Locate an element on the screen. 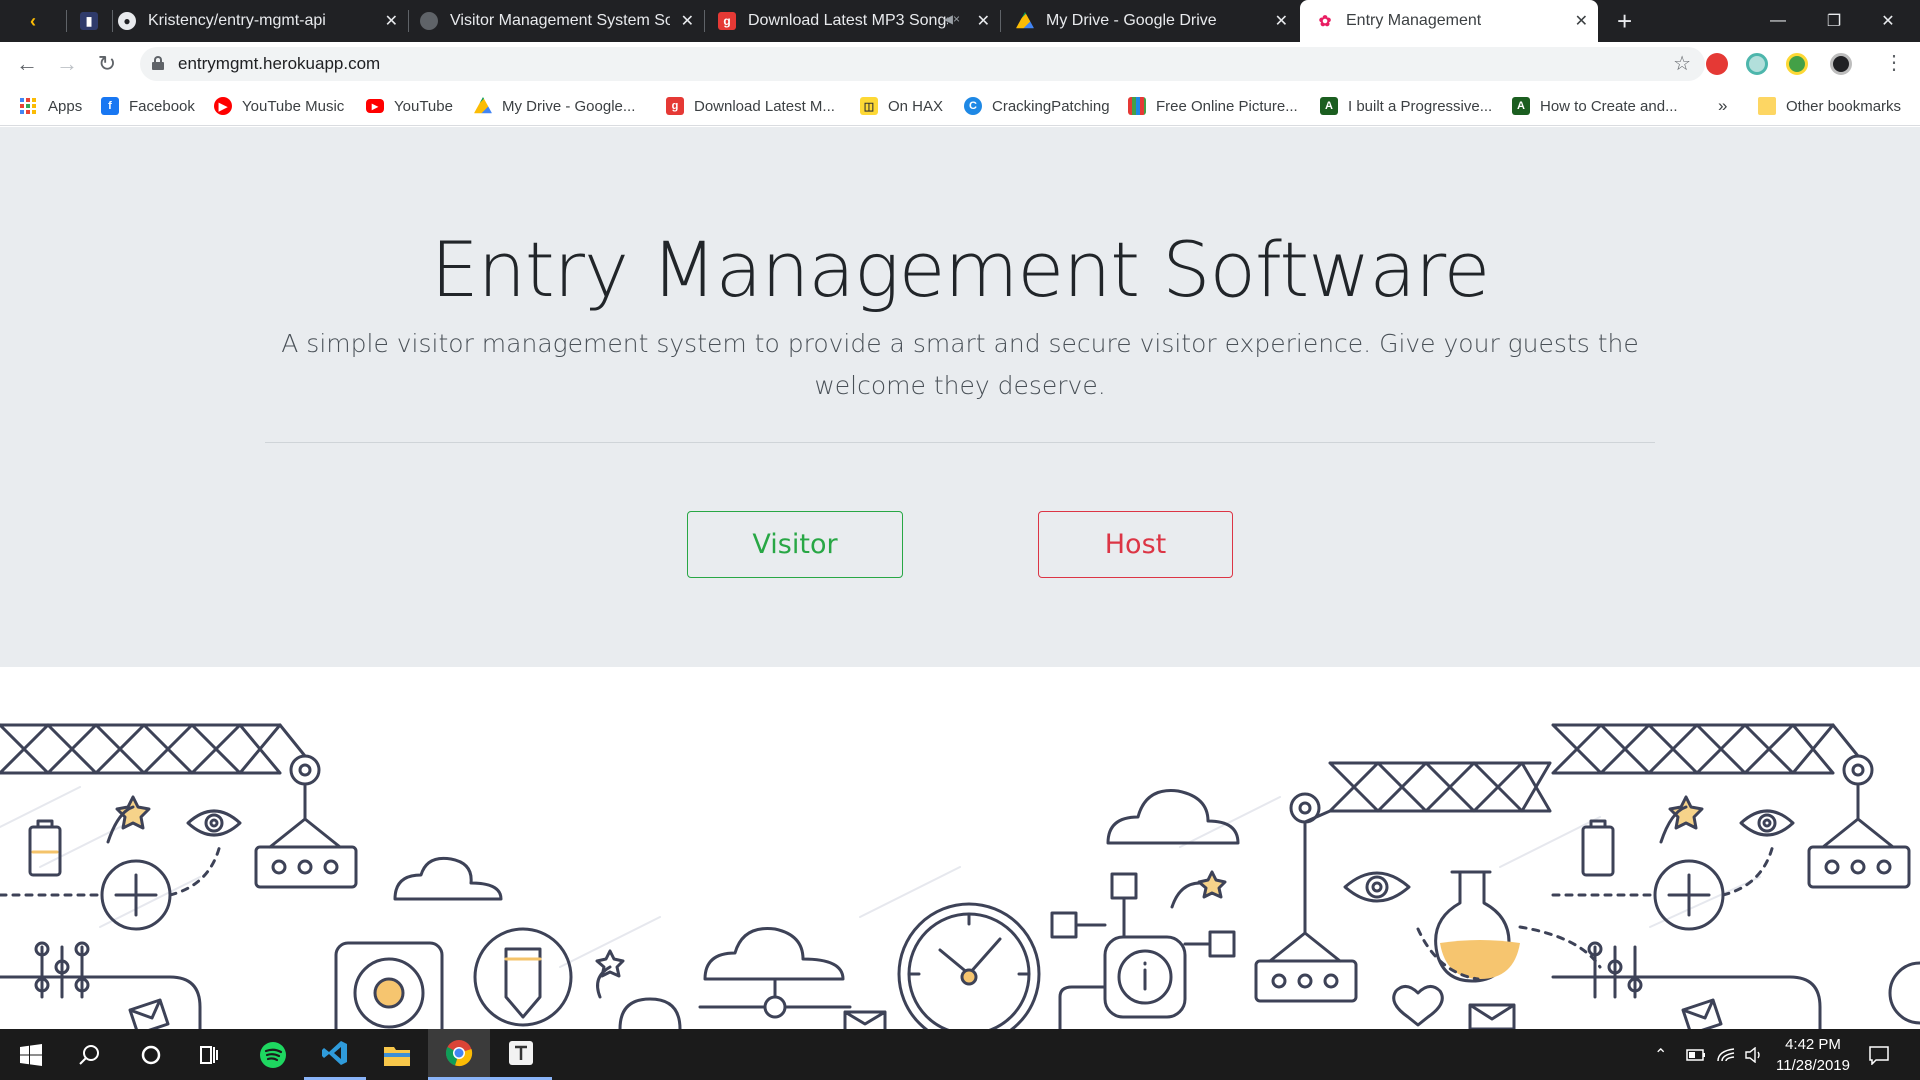  battery-tray-icon is located at coordinates (1696, 1054).